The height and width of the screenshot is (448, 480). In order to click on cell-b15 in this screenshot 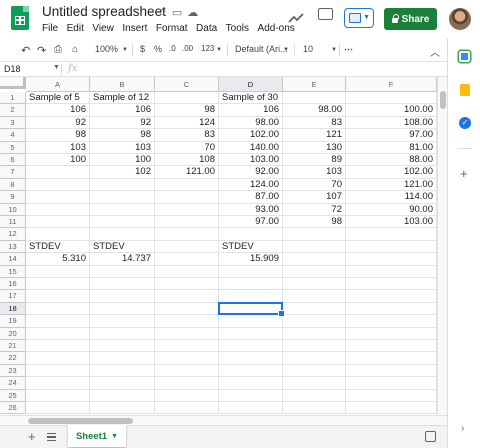, I will do `click(122, 271)`.